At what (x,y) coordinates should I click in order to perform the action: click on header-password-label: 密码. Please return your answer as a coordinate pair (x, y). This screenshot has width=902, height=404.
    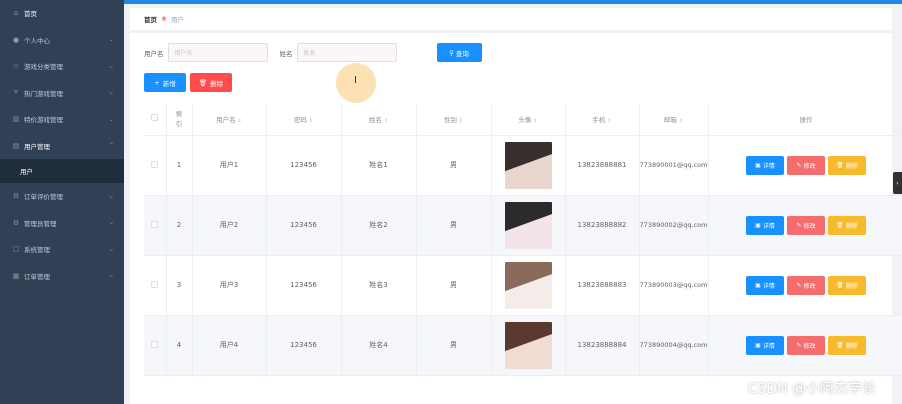
    Looking at the image, I should click on (300, 119).